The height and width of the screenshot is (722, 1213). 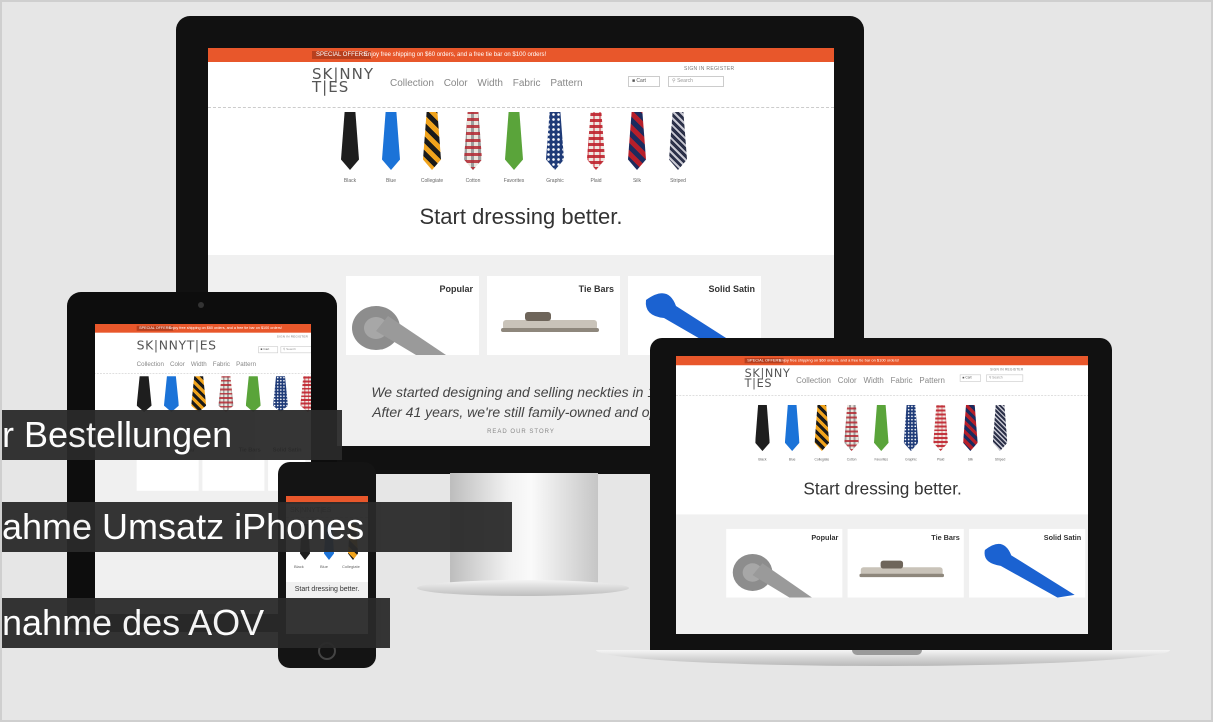 What do you see at coordinates (324, 566) in the screenshot?
I see `tie-label: Blue` at bounding box center [324, 566].